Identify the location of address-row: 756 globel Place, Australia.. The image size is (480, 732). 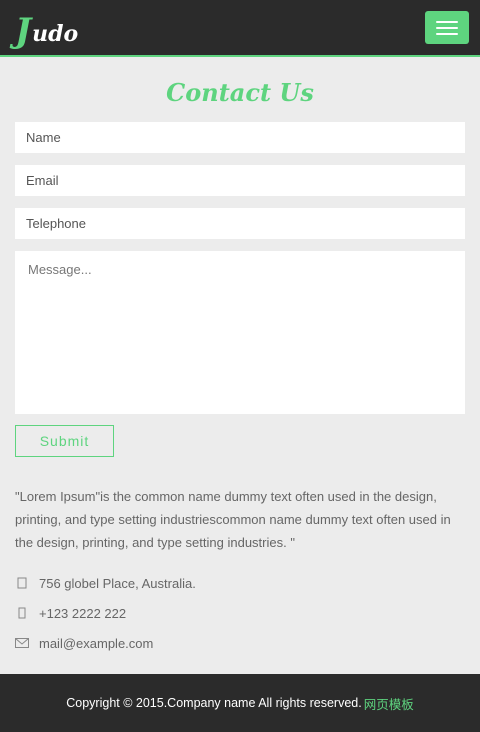
(105, 583).